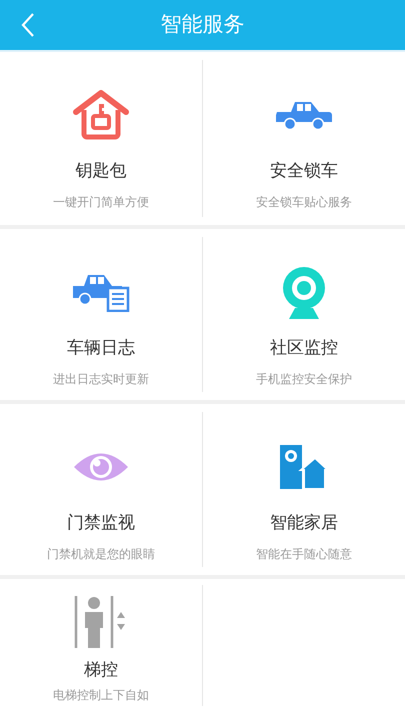 The height and width of the screenshot is (720, 405). What do you see at coordinates (101, 670) in the screenshot?
I see `service-title: 梯控` at bounding box center [101, 670].